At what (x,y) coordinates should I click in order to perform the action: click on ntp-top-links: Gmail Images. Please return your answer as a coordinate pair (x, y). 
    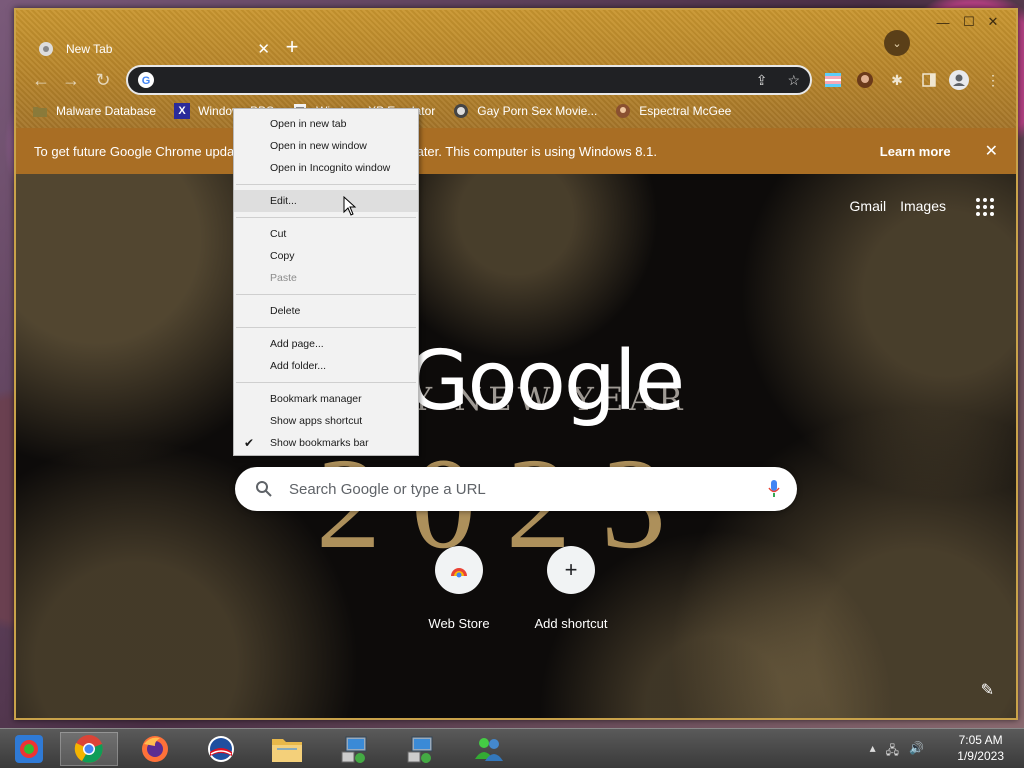
    Looking at the image, I should click on (898, 206).